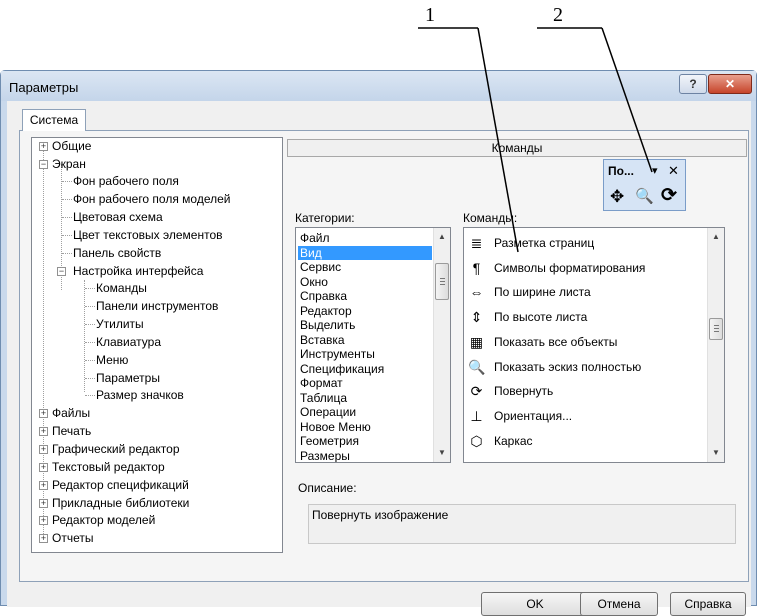  I want to click on command-item: ¶ Символы форматирования, so click(586, 268).